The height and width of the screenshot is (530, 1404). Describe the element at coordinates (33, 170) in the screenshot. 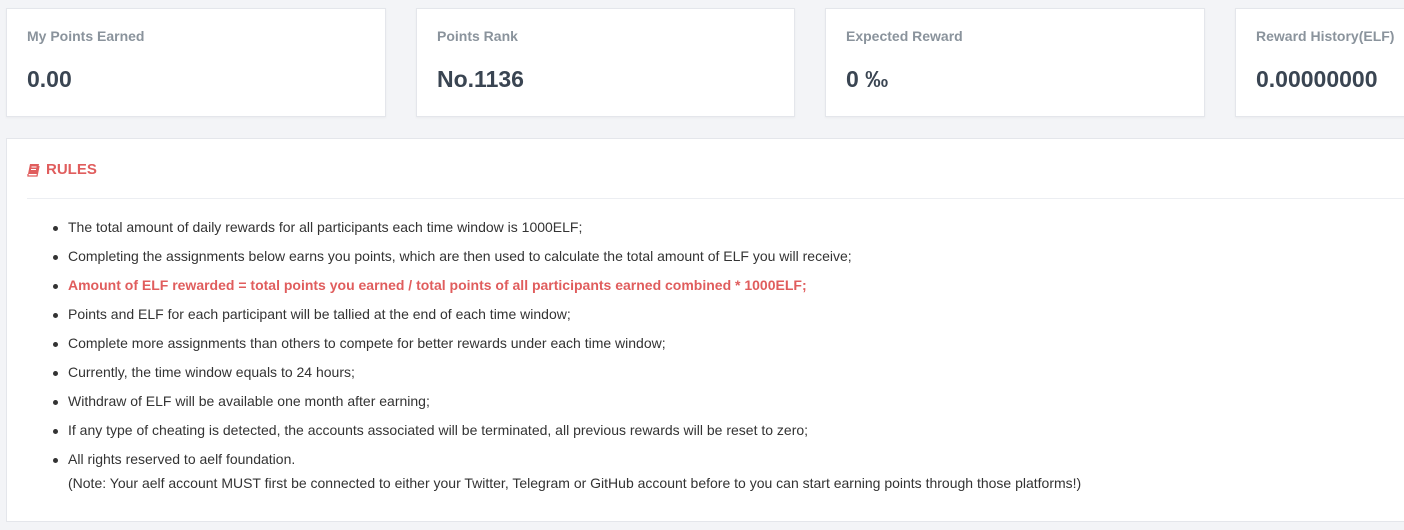

I see `book-icon` at that location.